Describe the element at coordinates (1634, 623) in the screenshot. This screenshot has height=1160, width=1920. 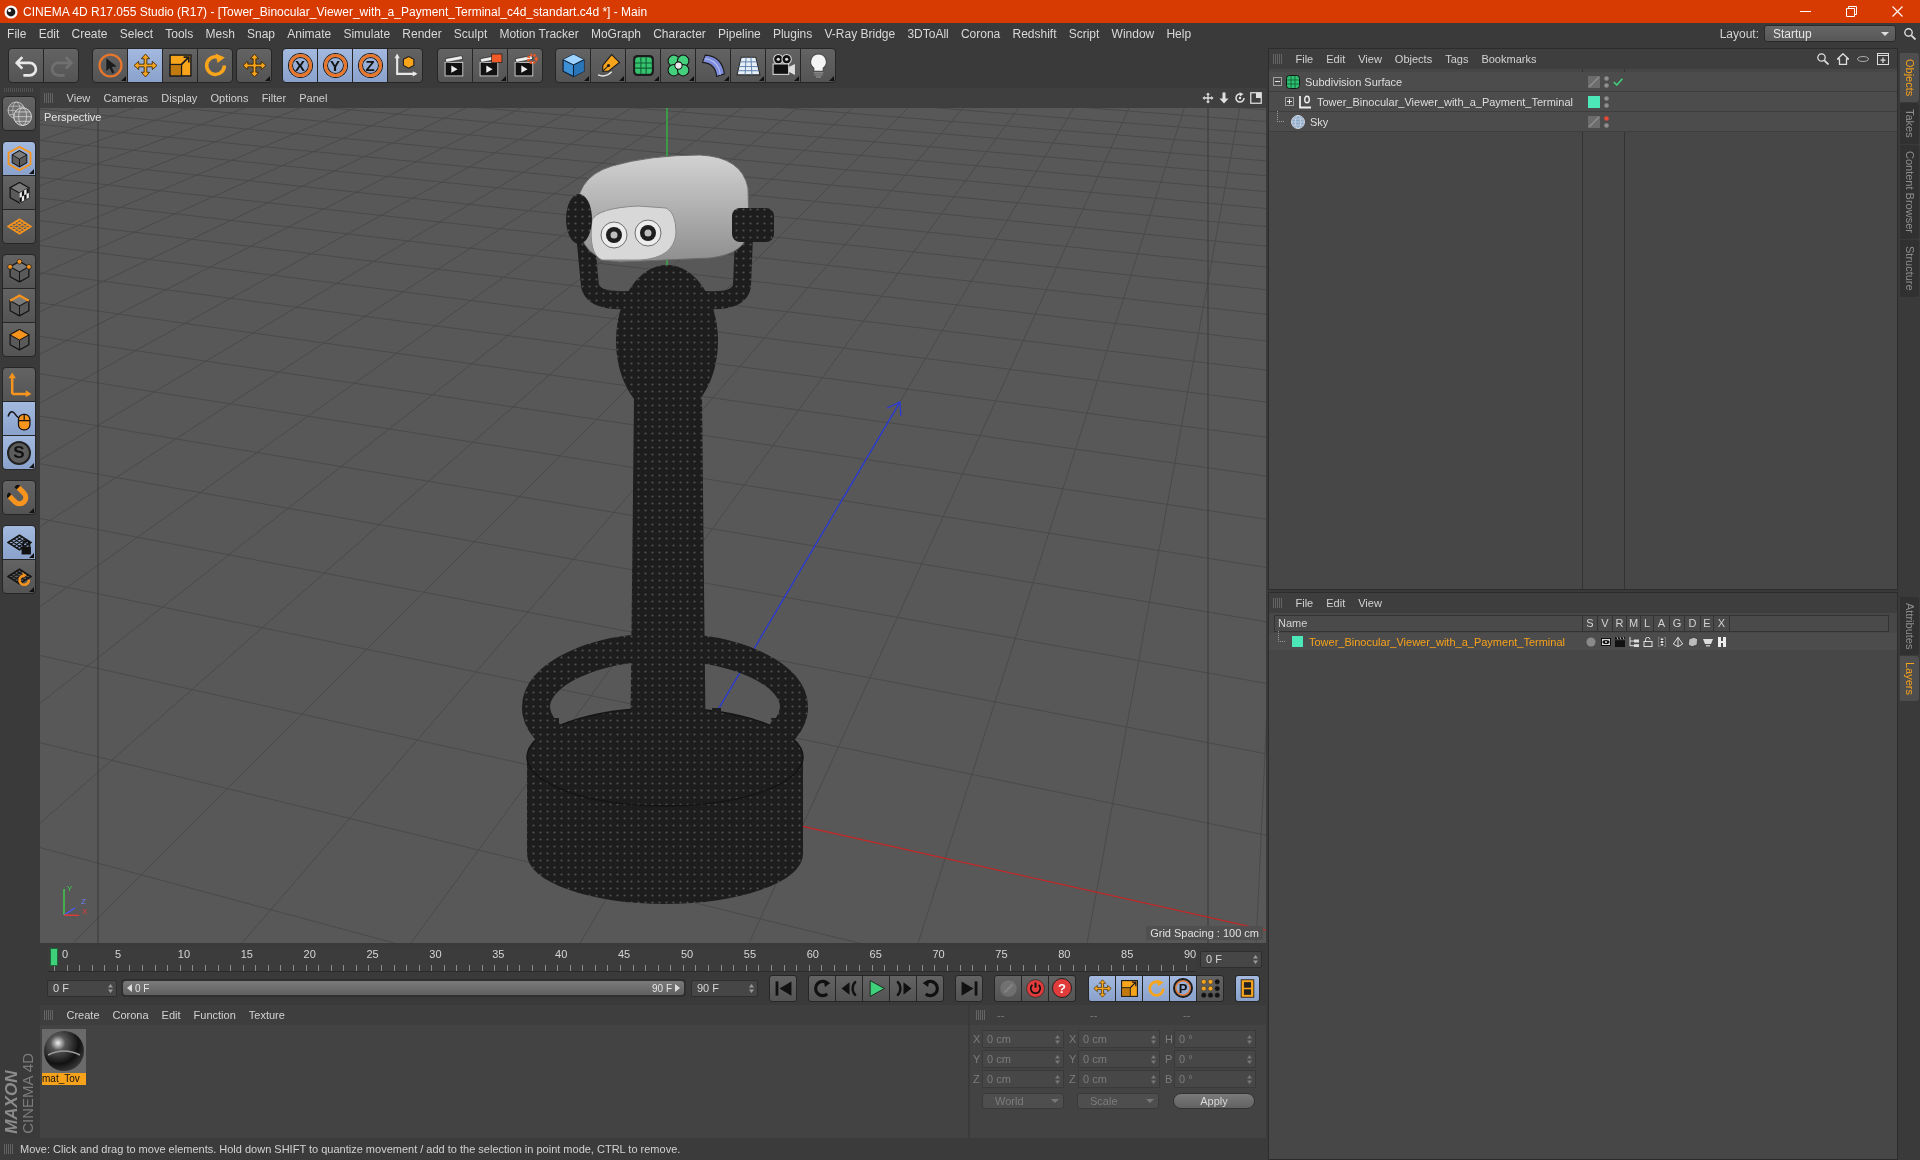
I see `column-header: M` at that location.